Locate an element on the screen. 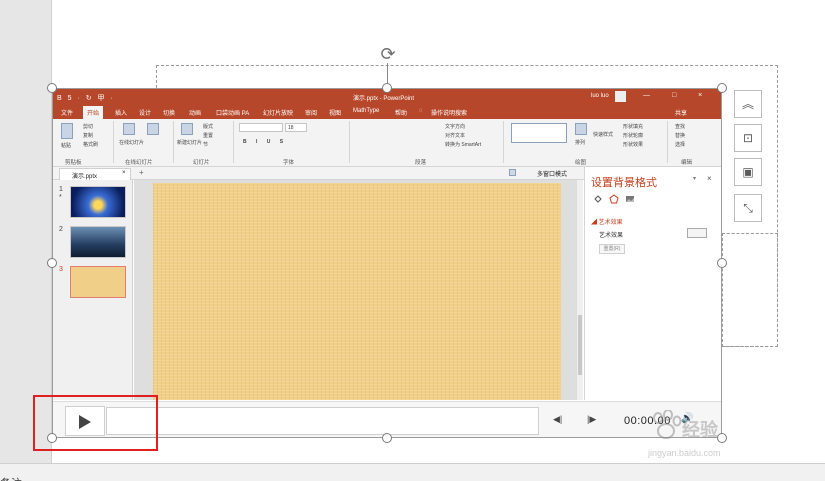  resize-handle-top is located at coordinates (387, 88).